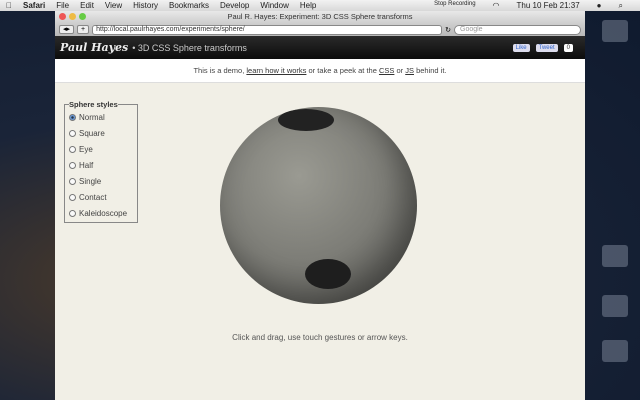 The height and width of the screenshot is (400, 640). What do you see at coordinates (101, 165) in the screenshot?
I see `option-half: Half` at bounding box center [101, 165].